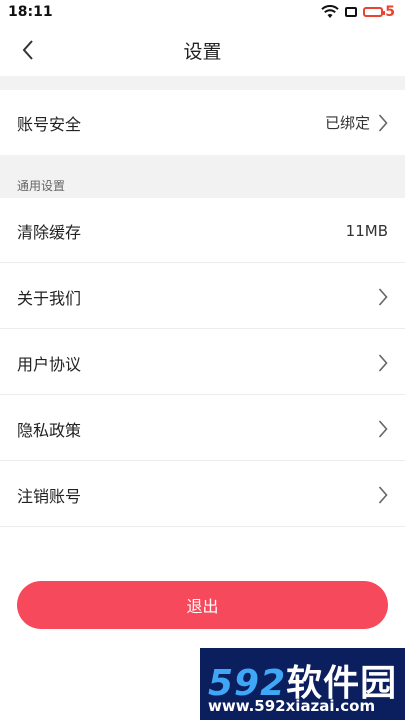  I want to click on section-header: 通用设置, so click(41, 186).